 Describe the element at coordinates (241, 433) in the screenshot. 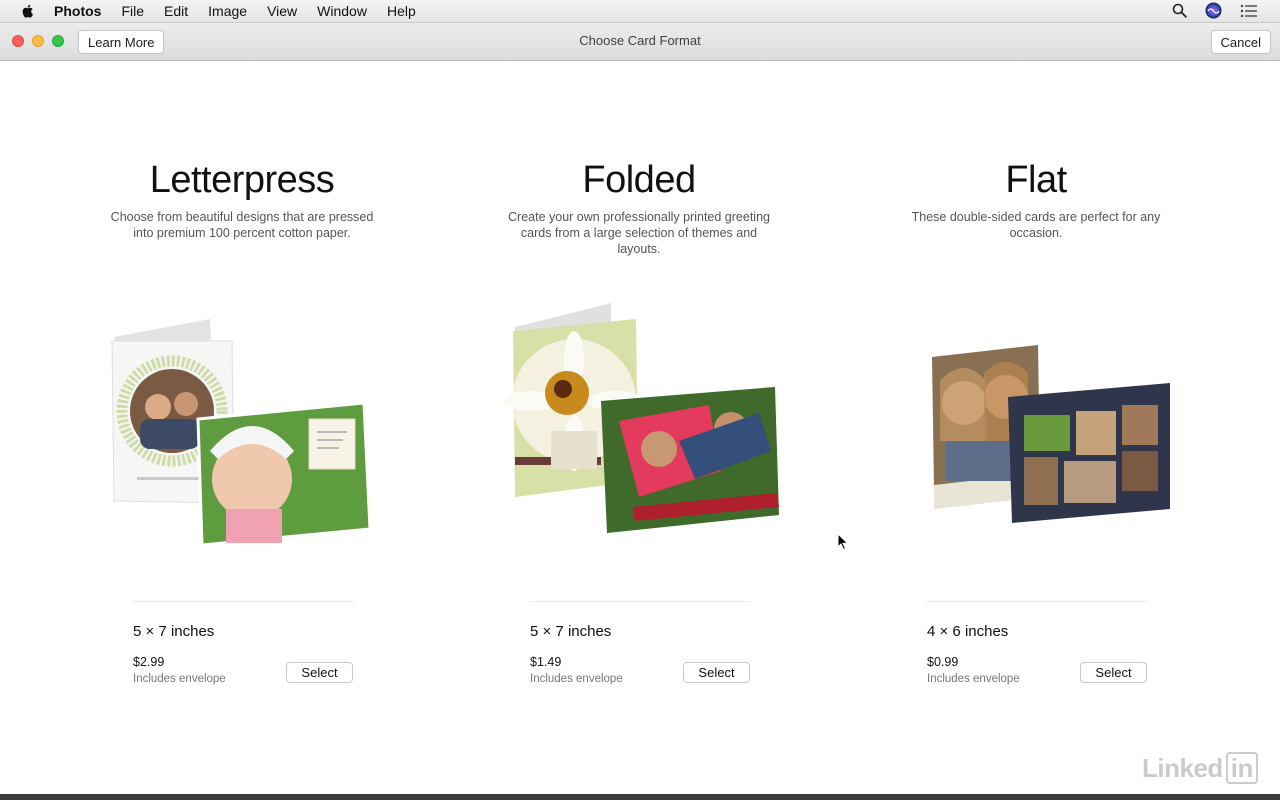

I see `letterpress-card-preview-image` at that location.